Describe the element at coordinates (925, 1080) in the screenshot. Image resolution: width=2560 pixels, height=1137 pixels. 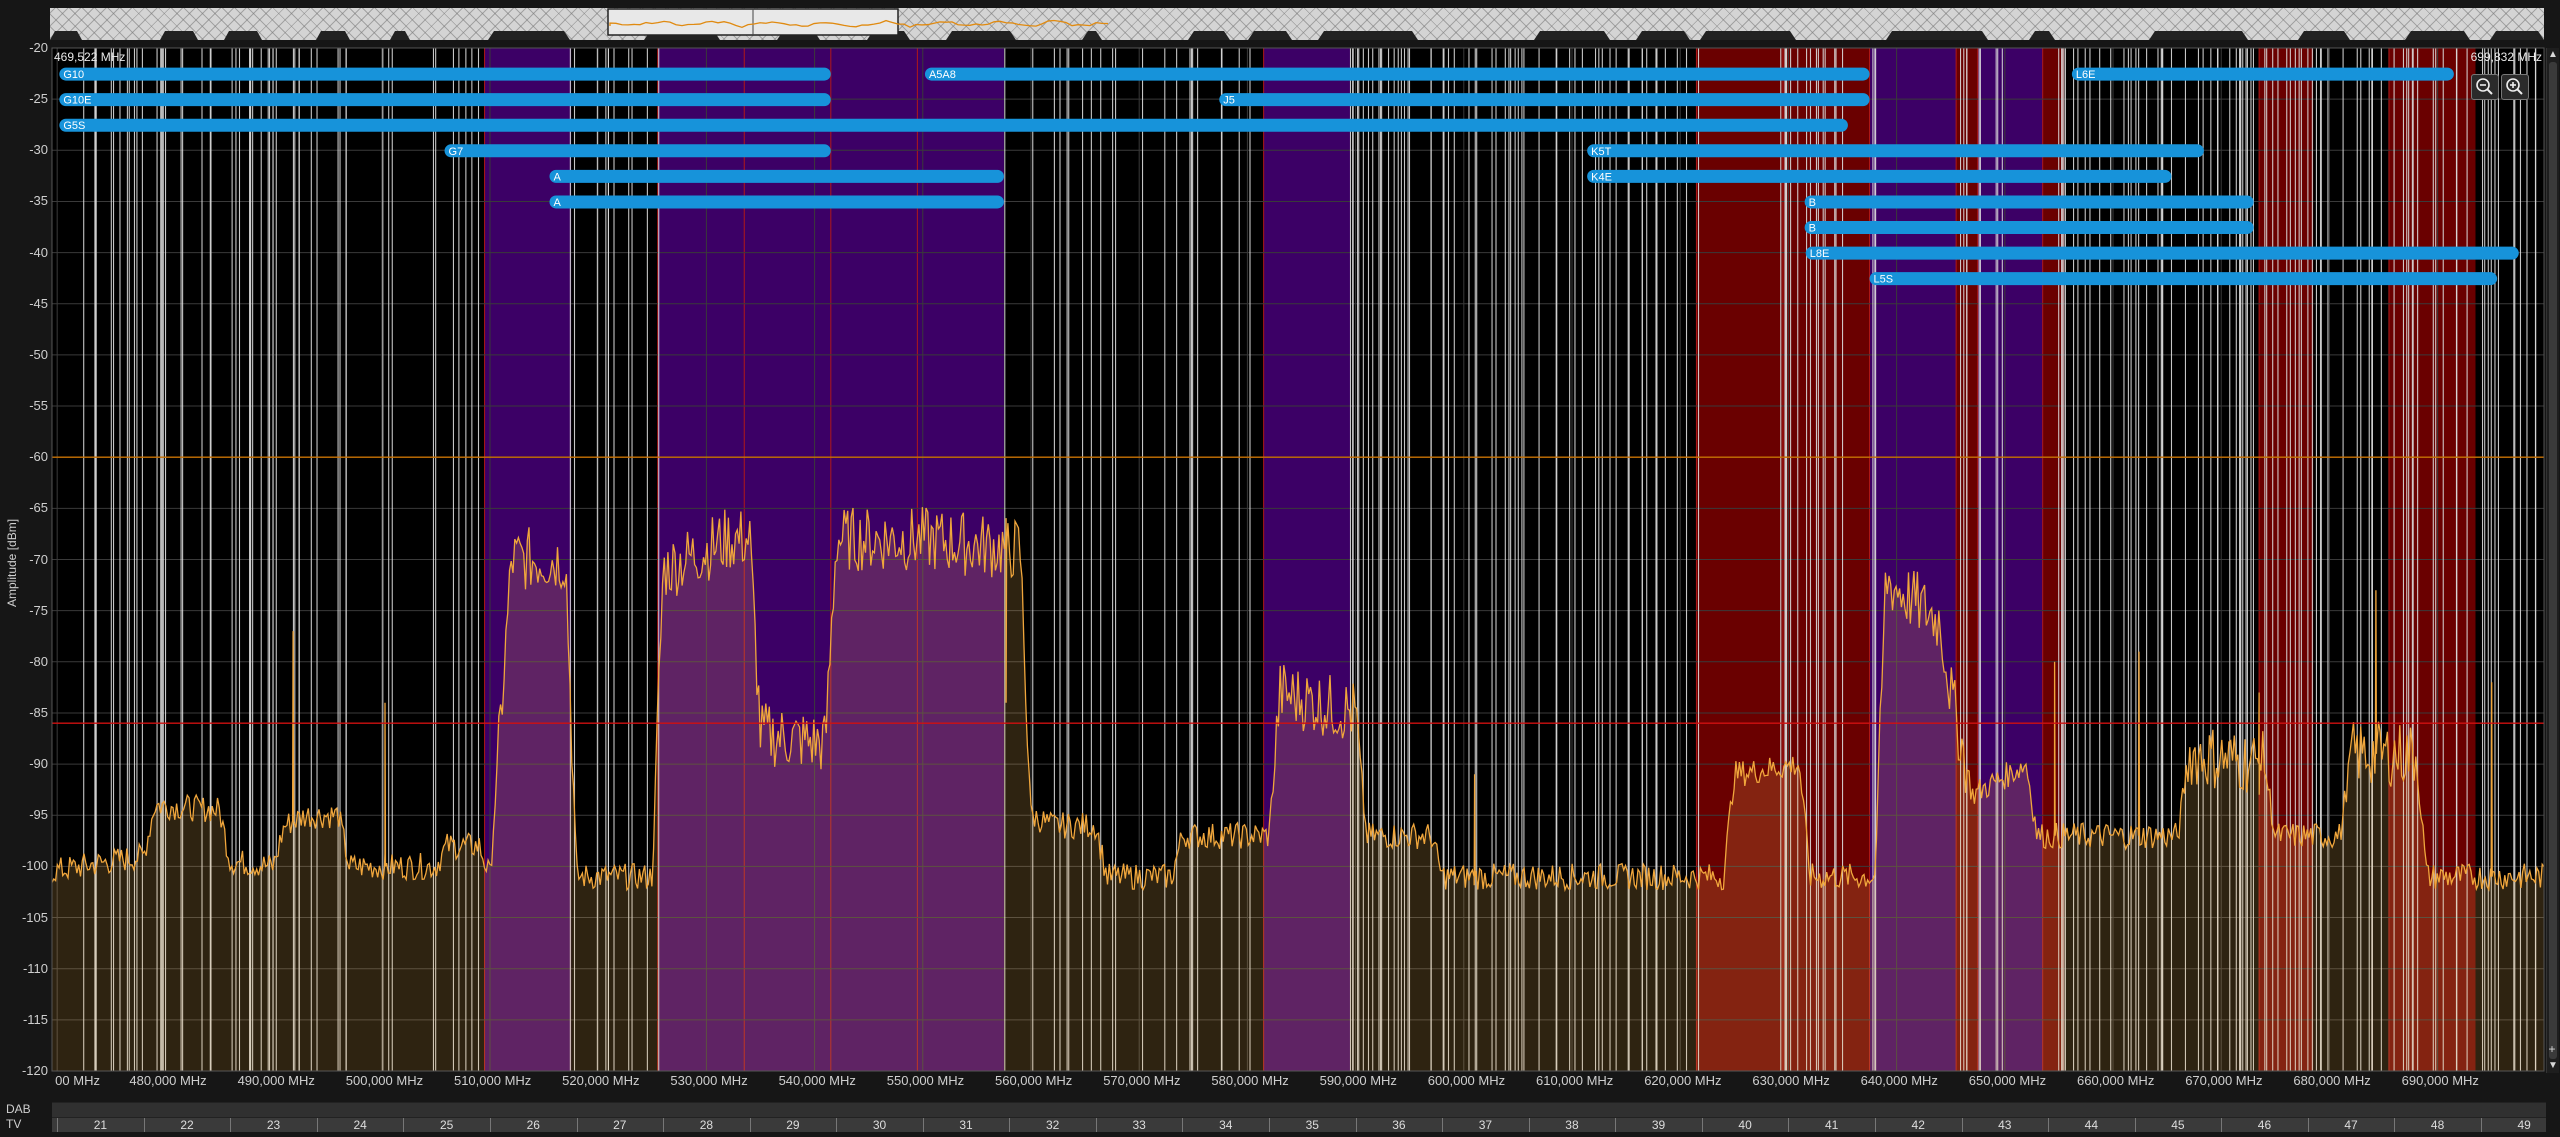
I see `x-tick-label: 550,000 MHz` at that location.